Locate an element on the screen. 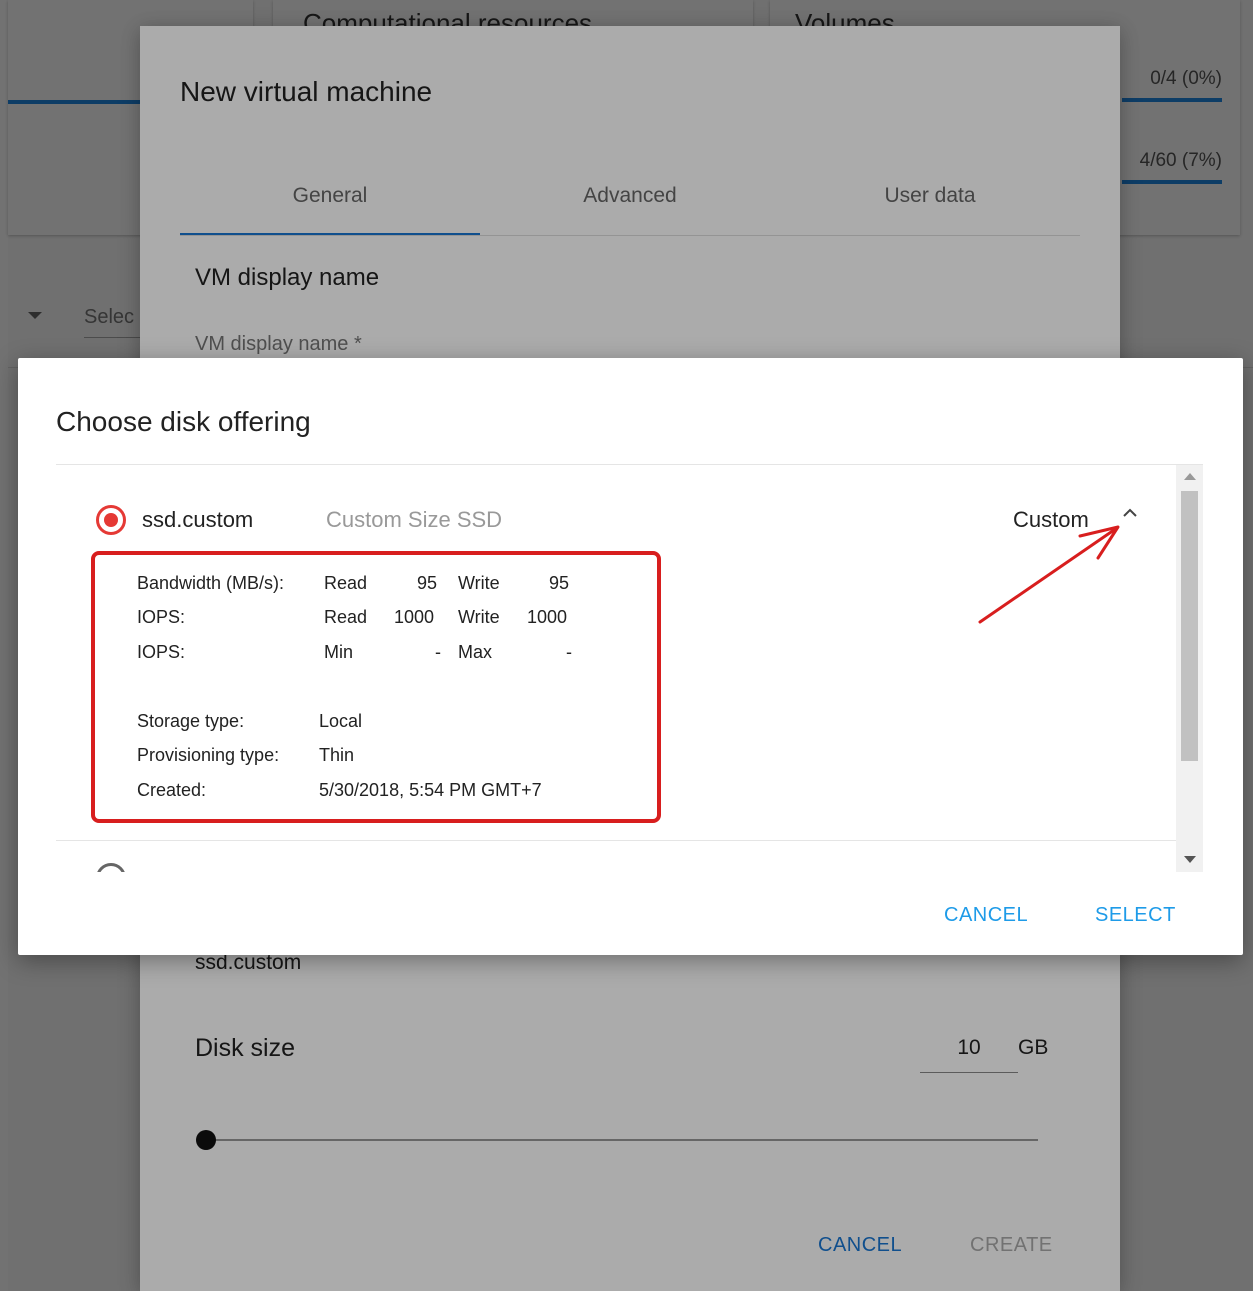  detail-label: Max is located at coordinates (475, 652).